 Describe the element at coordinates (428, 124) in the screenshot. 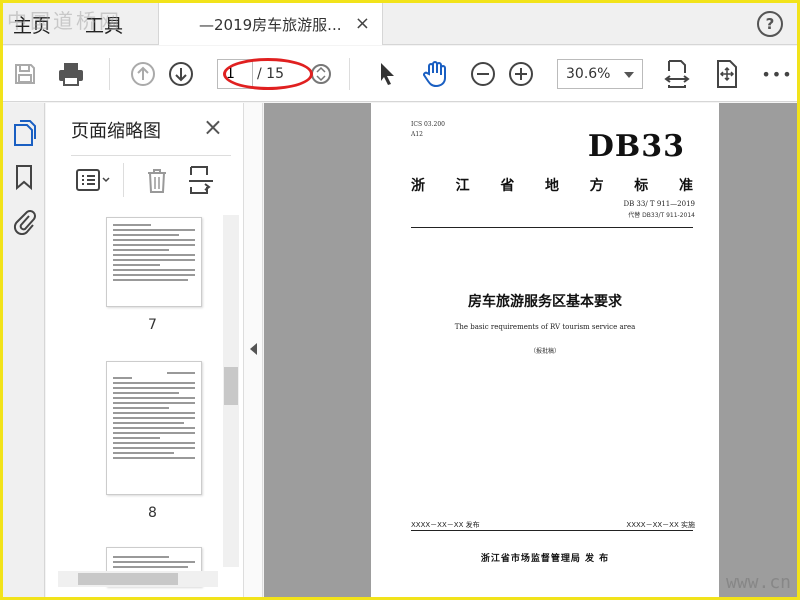

I see `ics-code: ICS 03.200` at that location.